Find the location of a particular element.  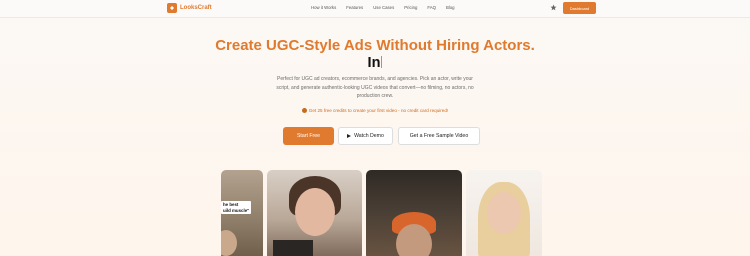

watch-demo-button: Watch Demo is located at coordinates (365, 136).